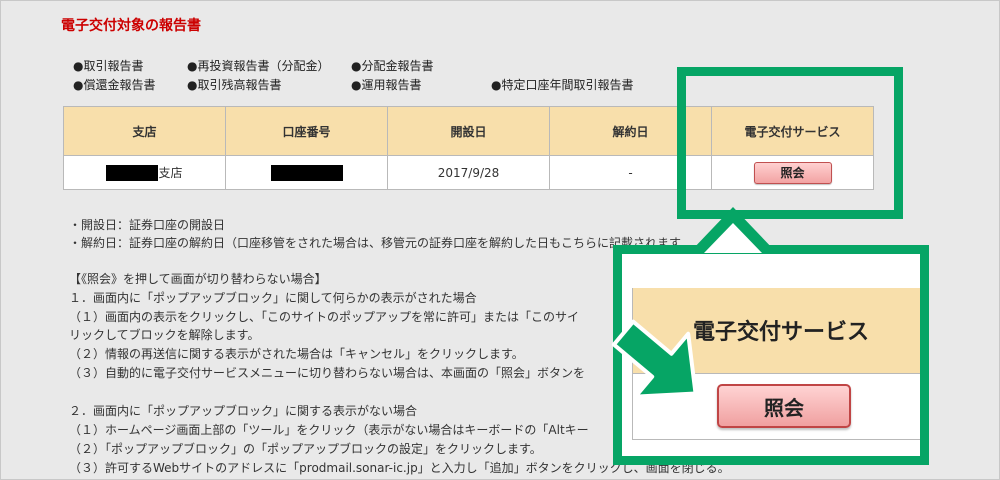 This screenshot has height=480, width=1000. What do you see at coordinates (296, 354) in the screenshot?
I see `note-section1-item2: （２）情報の再送信に関する表示がされた場合は「キャンセル」をクリックします。` at bounding box center [296, 354].